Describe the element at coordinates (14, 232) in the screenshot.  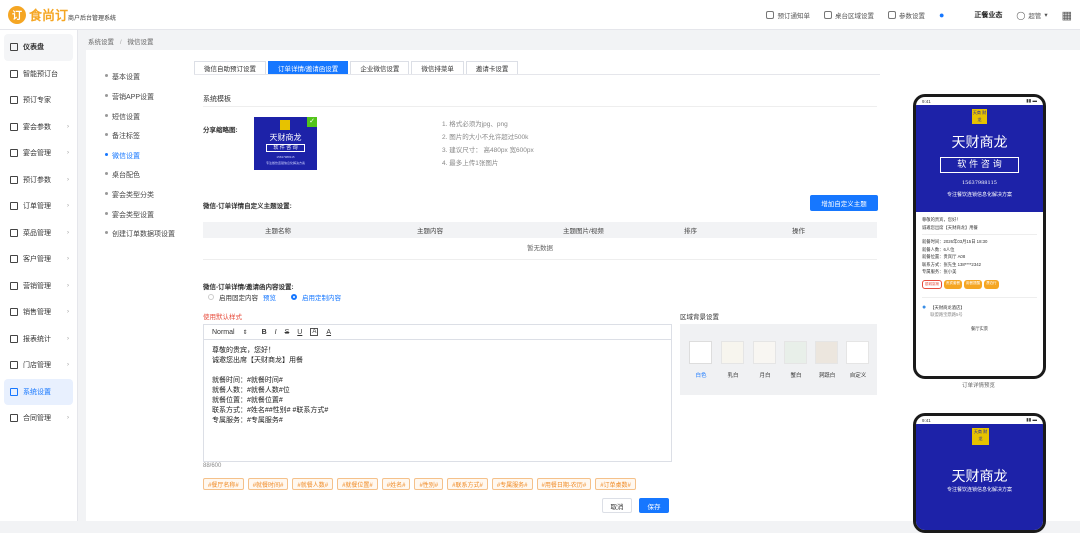
I see `dish-icon` at that location.